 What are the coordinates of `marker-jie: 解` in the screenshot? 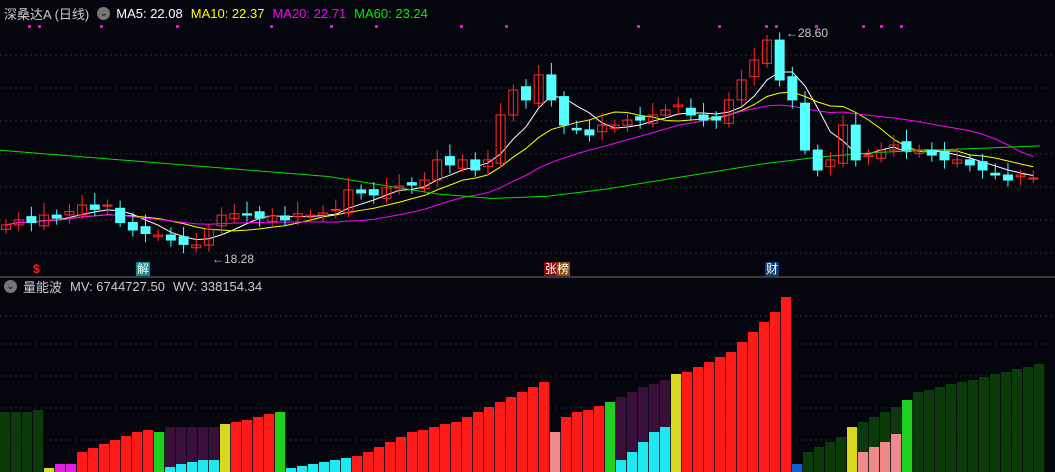 It's located at (143, 269).